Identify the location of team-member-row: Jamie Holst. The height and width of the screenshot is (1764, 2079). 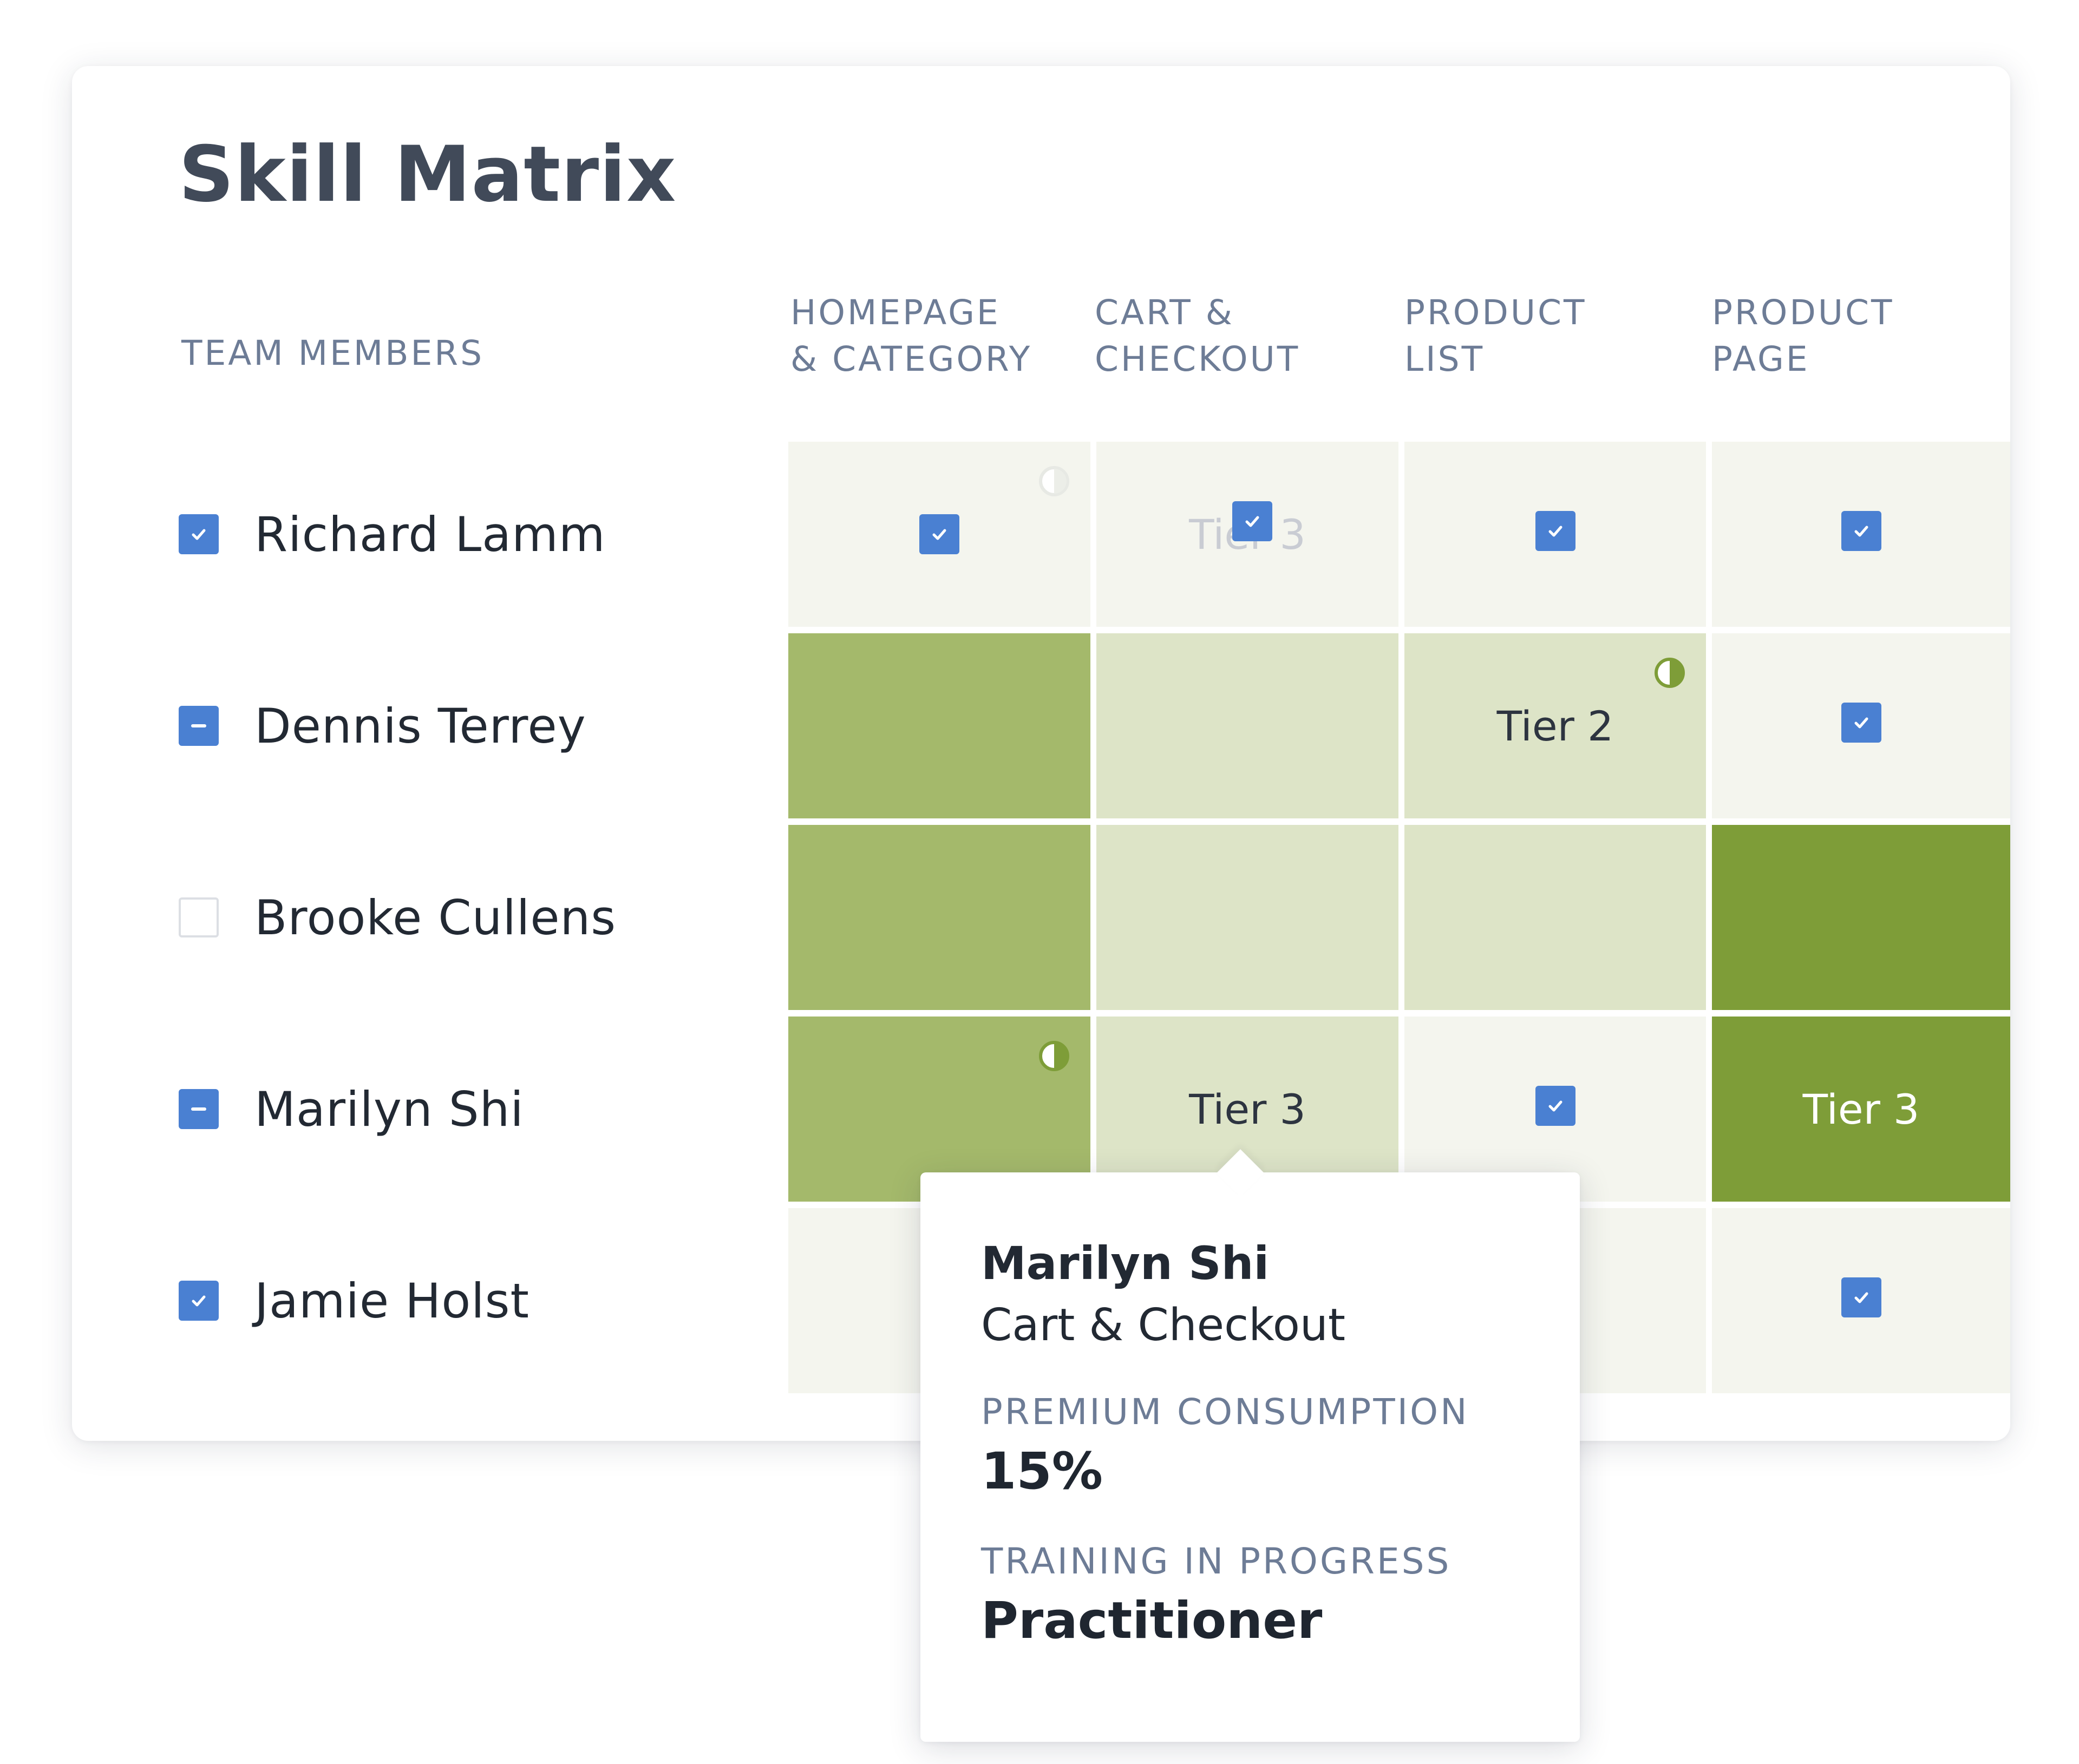
(354, 1301).